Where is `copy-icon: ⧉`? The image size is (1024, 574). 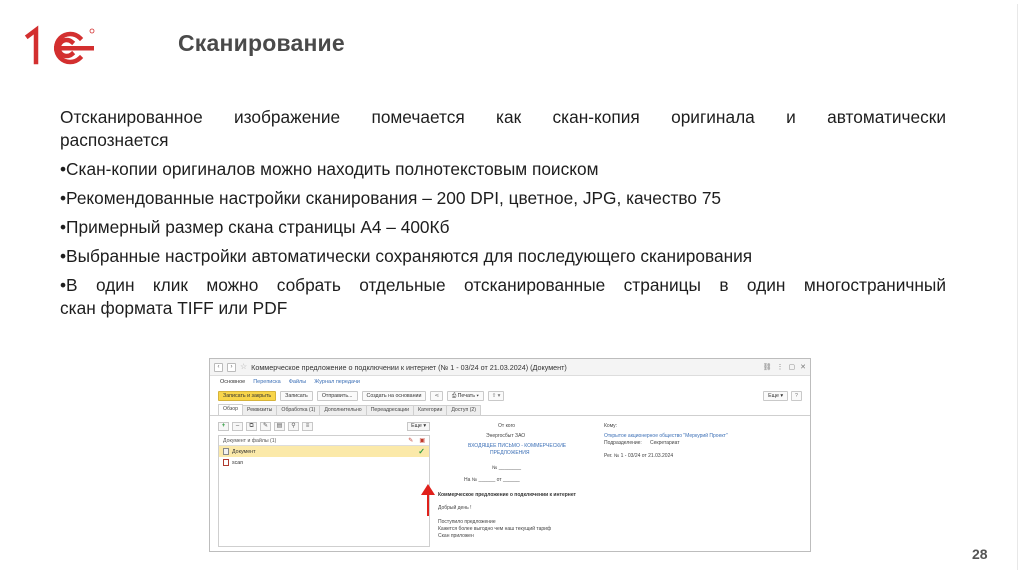 copy-icon: ⧉ is located at coordinates (251, 426).